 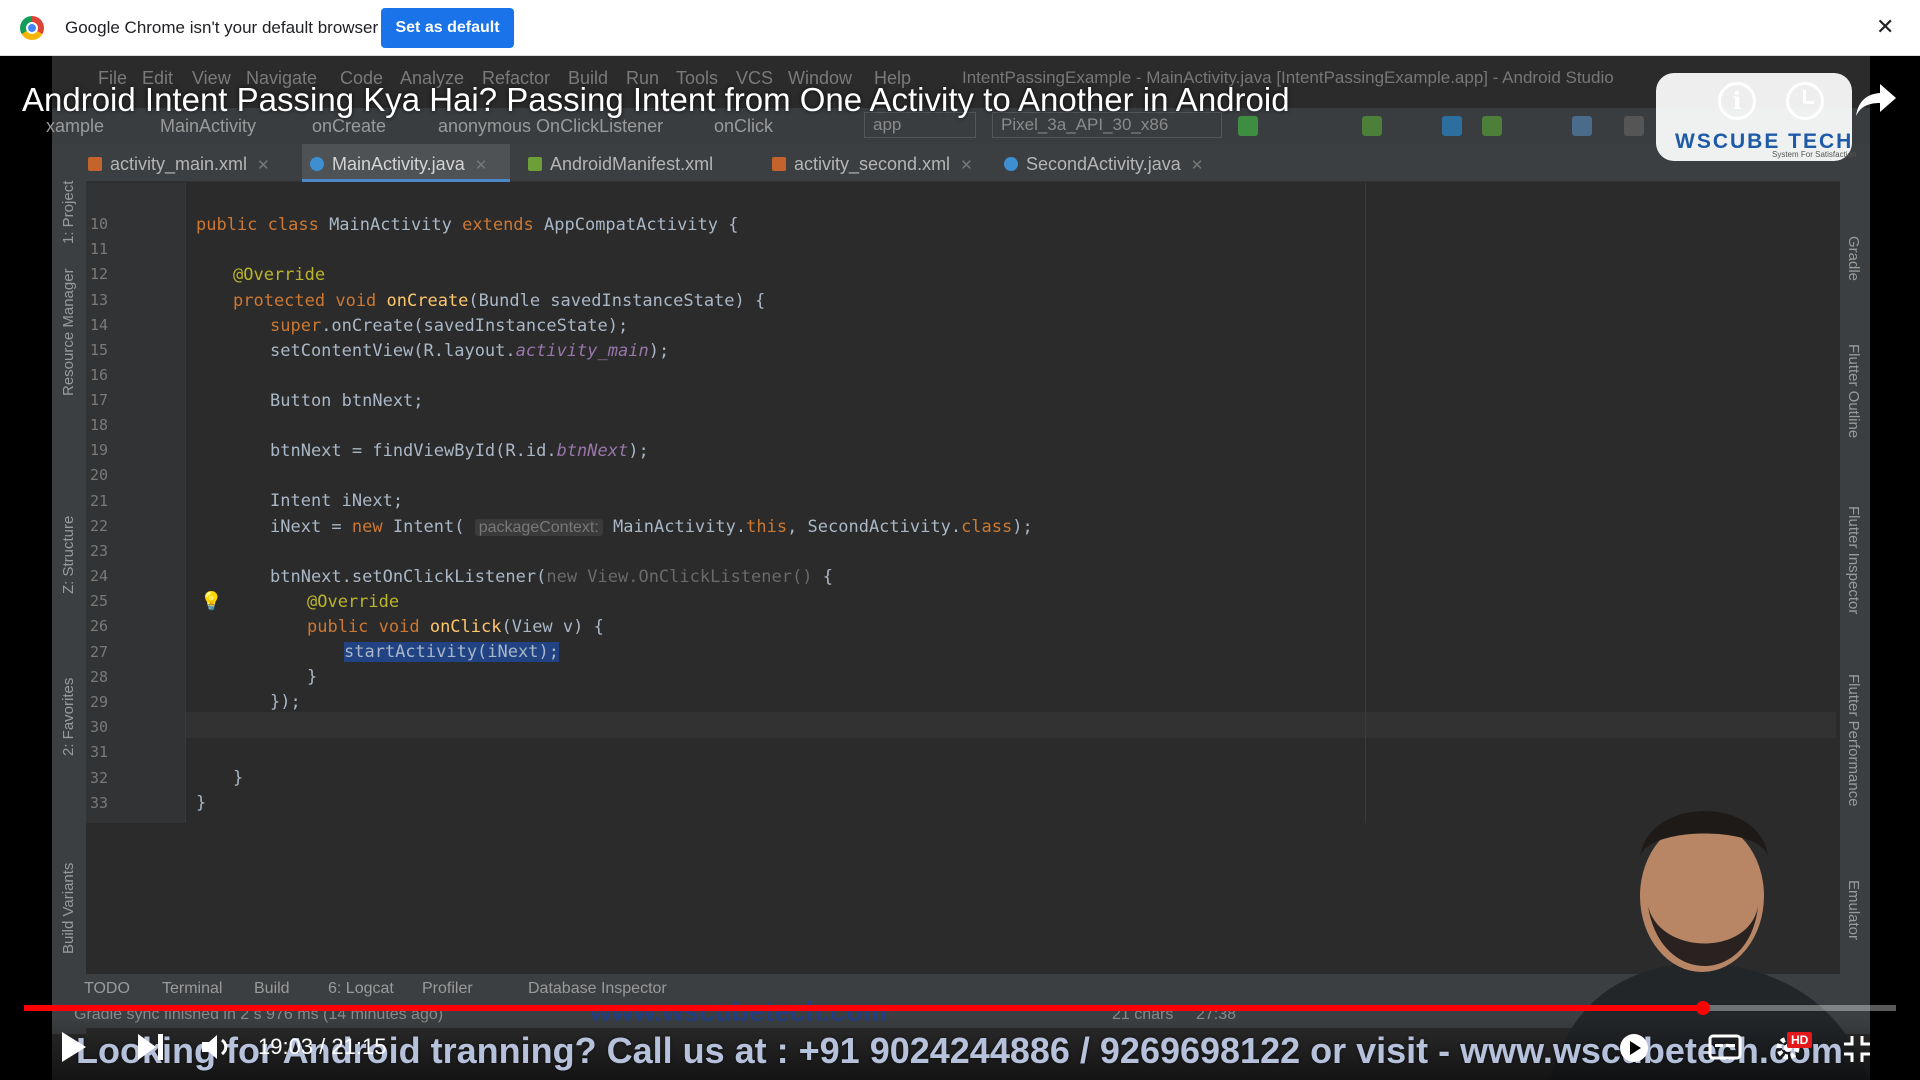 I want to click on line-number: 21, so click(x=99, y=501).